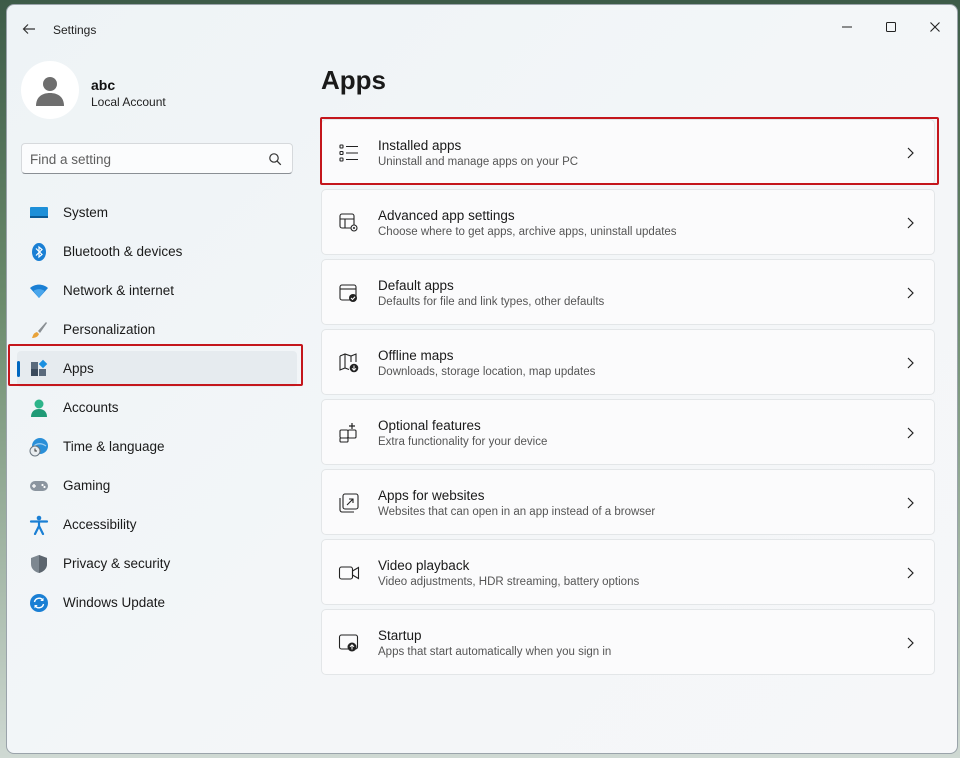 This screenshot has height=758, width=960. What do you see at coordinates (114, 602) in the screenshot?
I see `sidebar-item-label: Windows Update` at bounding box center [114, 602].